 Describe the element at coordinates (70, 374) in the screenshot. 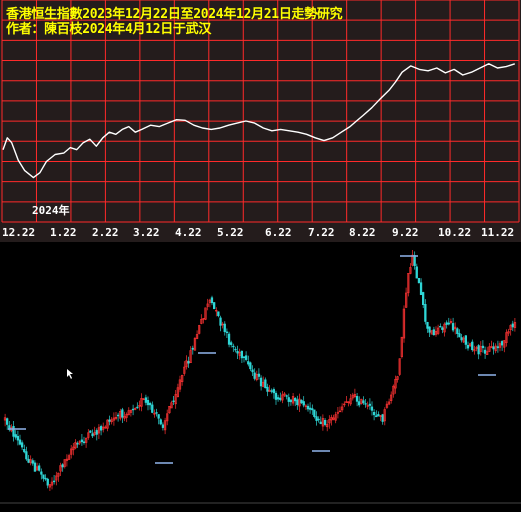

I see `mouse-cursor-icon` at that location.